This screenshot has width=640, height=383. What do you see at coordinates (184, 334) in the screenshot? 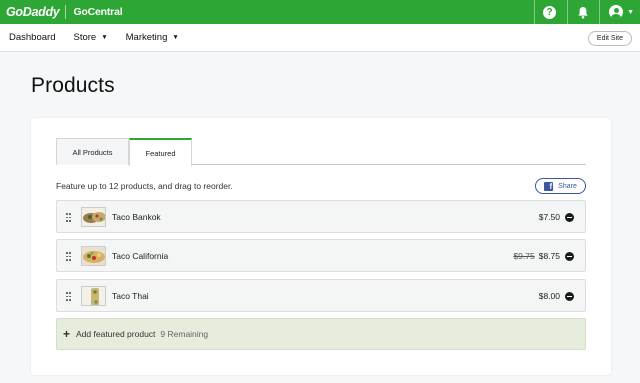
I see `remaining-count: 9 Remaining` at bounding box center [184, 334].